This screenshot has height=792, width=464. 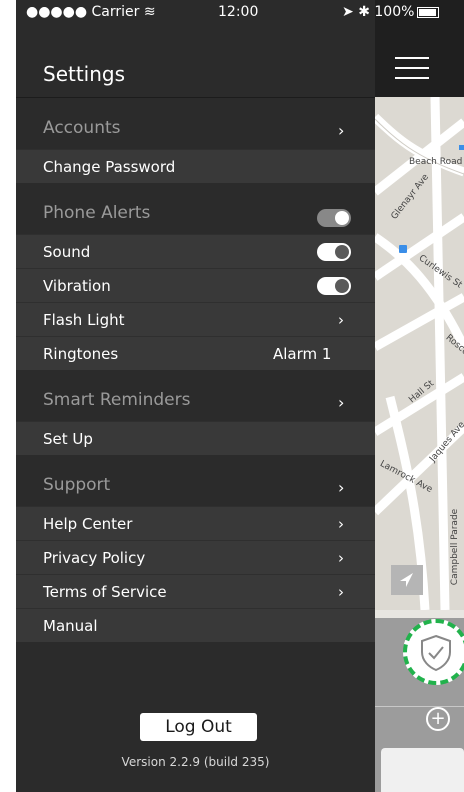 What do you see at coordinates (195, 438) in the screenshot?
I see `row-set-up: Set Up` at bounding box center [195, 438].